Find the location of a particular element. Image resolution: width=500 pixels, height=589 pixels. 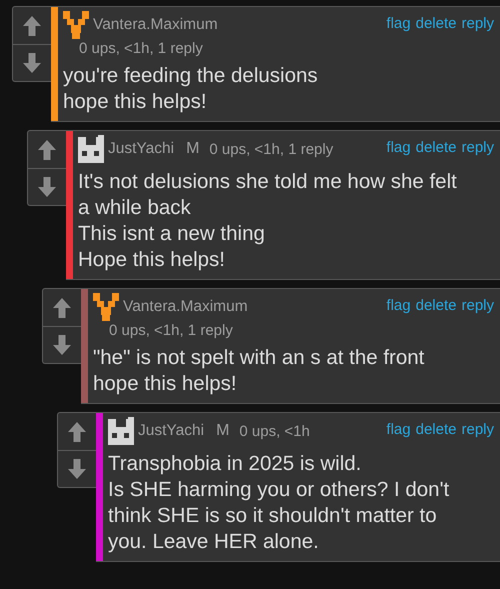

comment-text: think SHE is so it shouldn't matter to is located at coordinates (273, 516).